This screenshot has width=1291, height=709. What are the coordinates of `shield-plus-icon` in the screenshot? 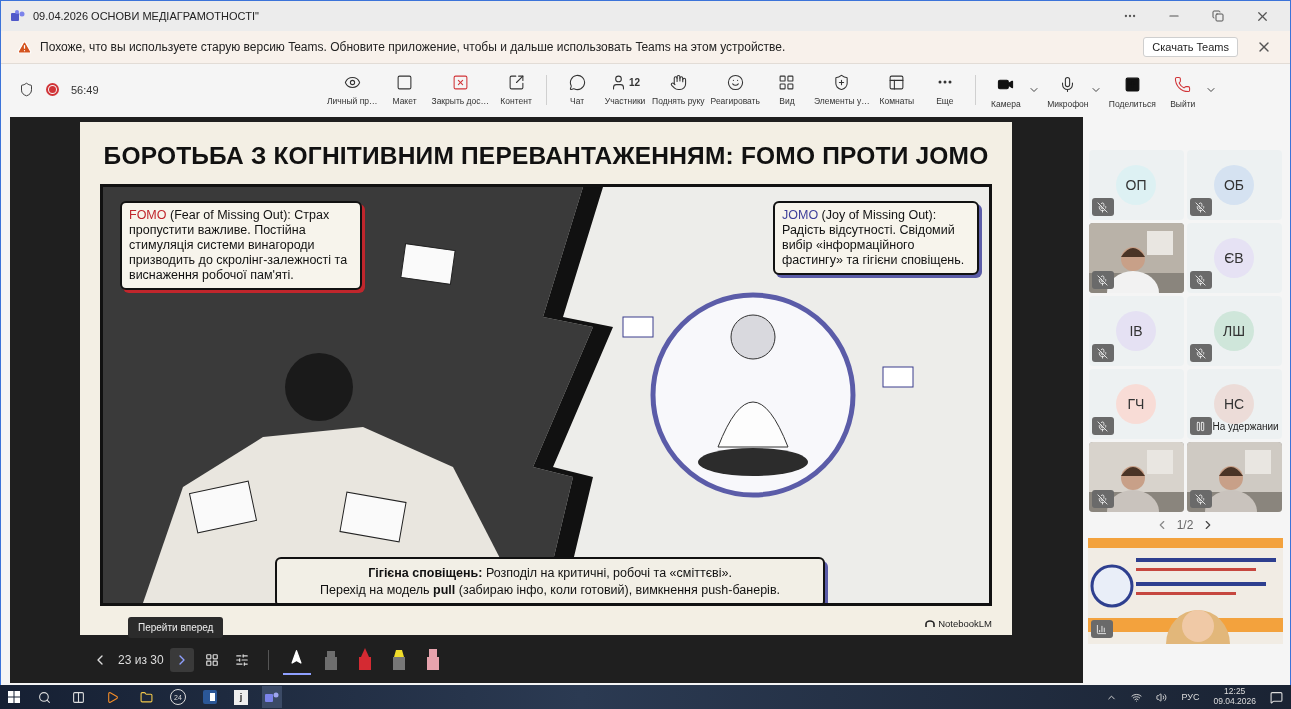 It's located at (842, 82).